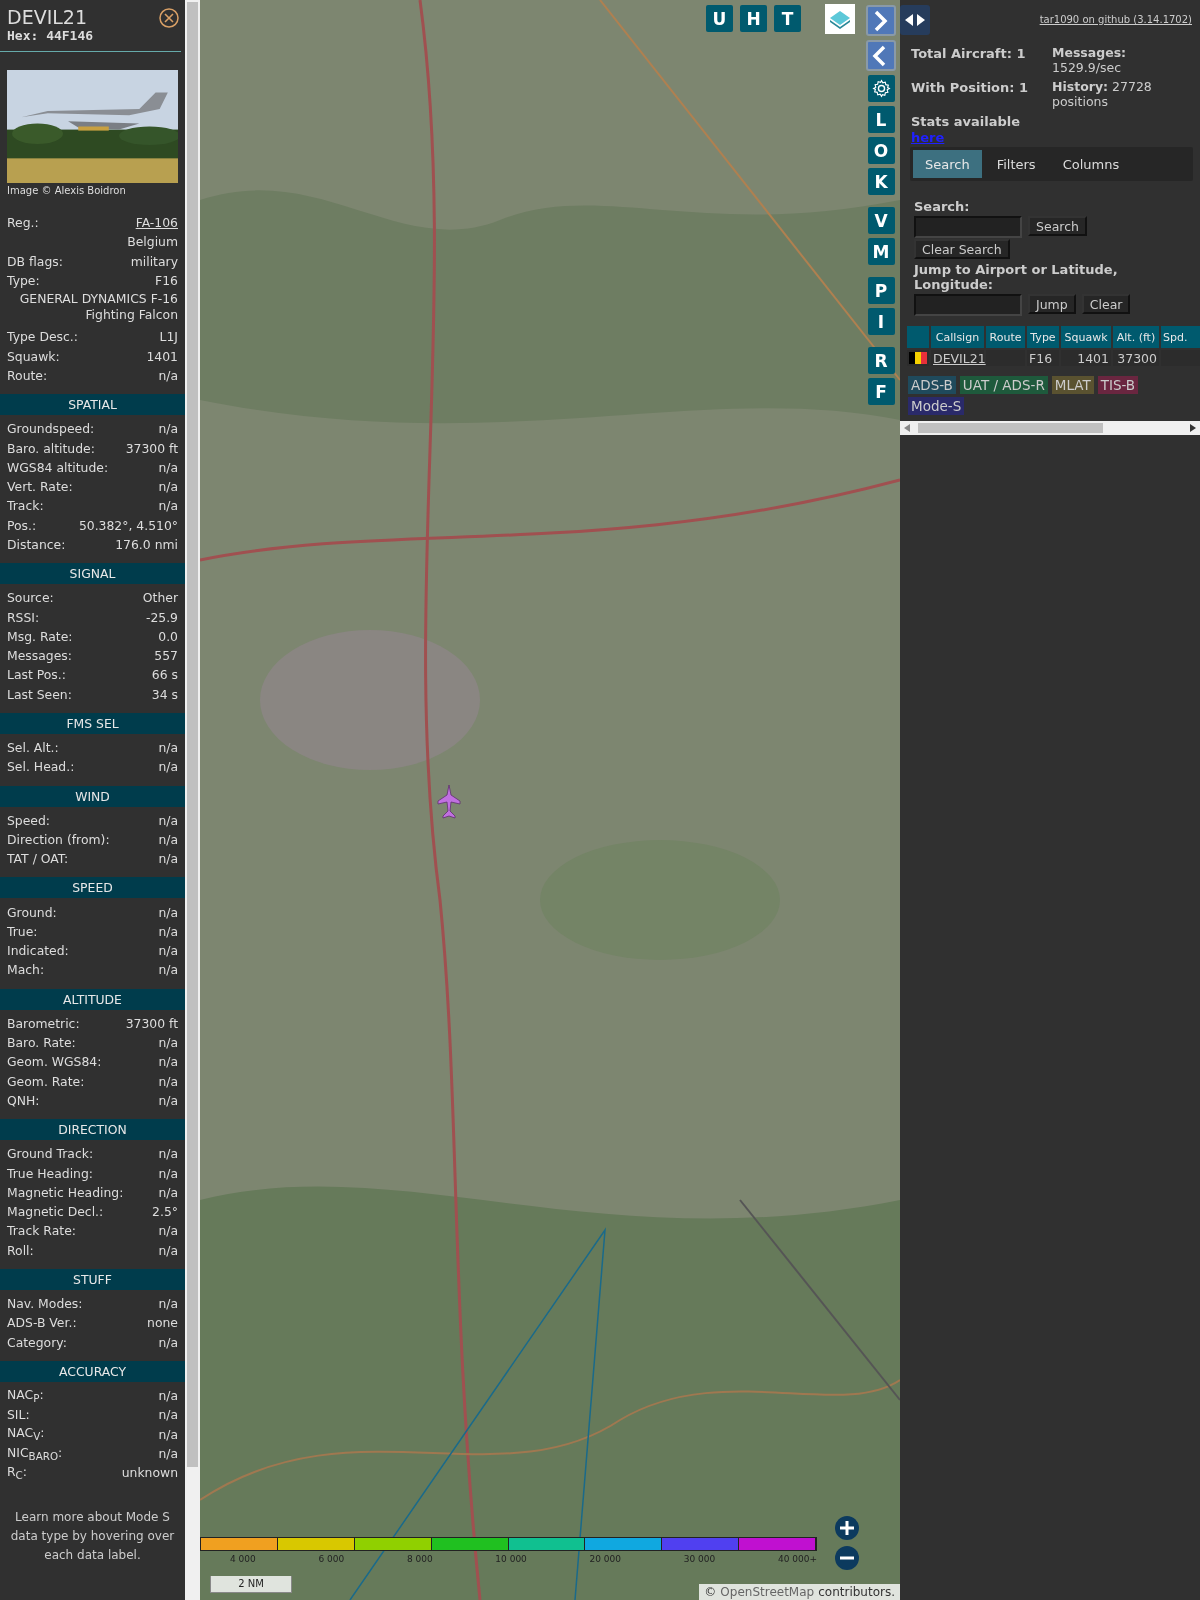 The height and width of the screenshot is (1600, 1200). Describe the element at coordinates (42, 337) in the screenshot. I see `field-label: Type Desc.:` at that location.